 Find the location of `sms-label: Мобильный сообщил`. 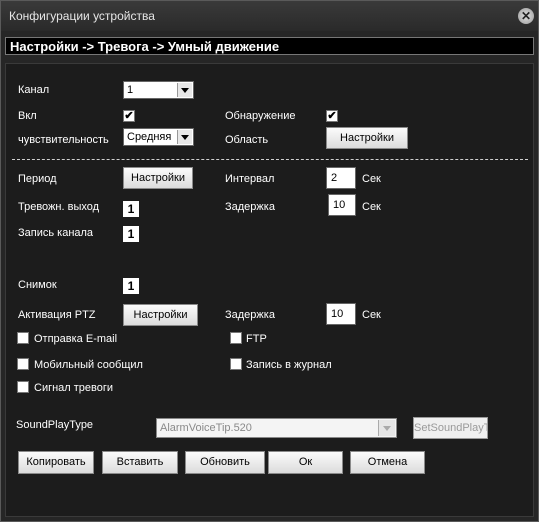

sms-label: Мобильный сообщил is located at coordinates (88, 365).